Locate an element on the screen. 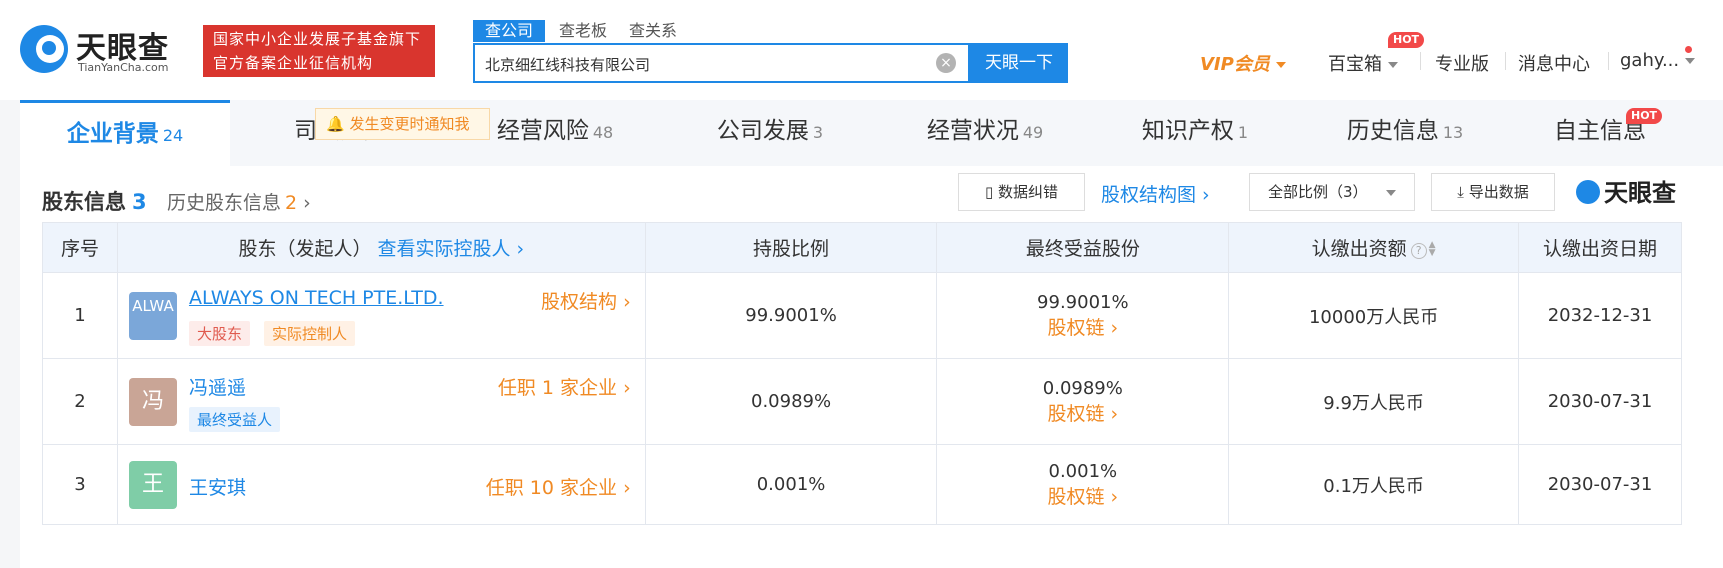  equity-structure-link: 股权结构图 › is located at coordinates (1155, 193).